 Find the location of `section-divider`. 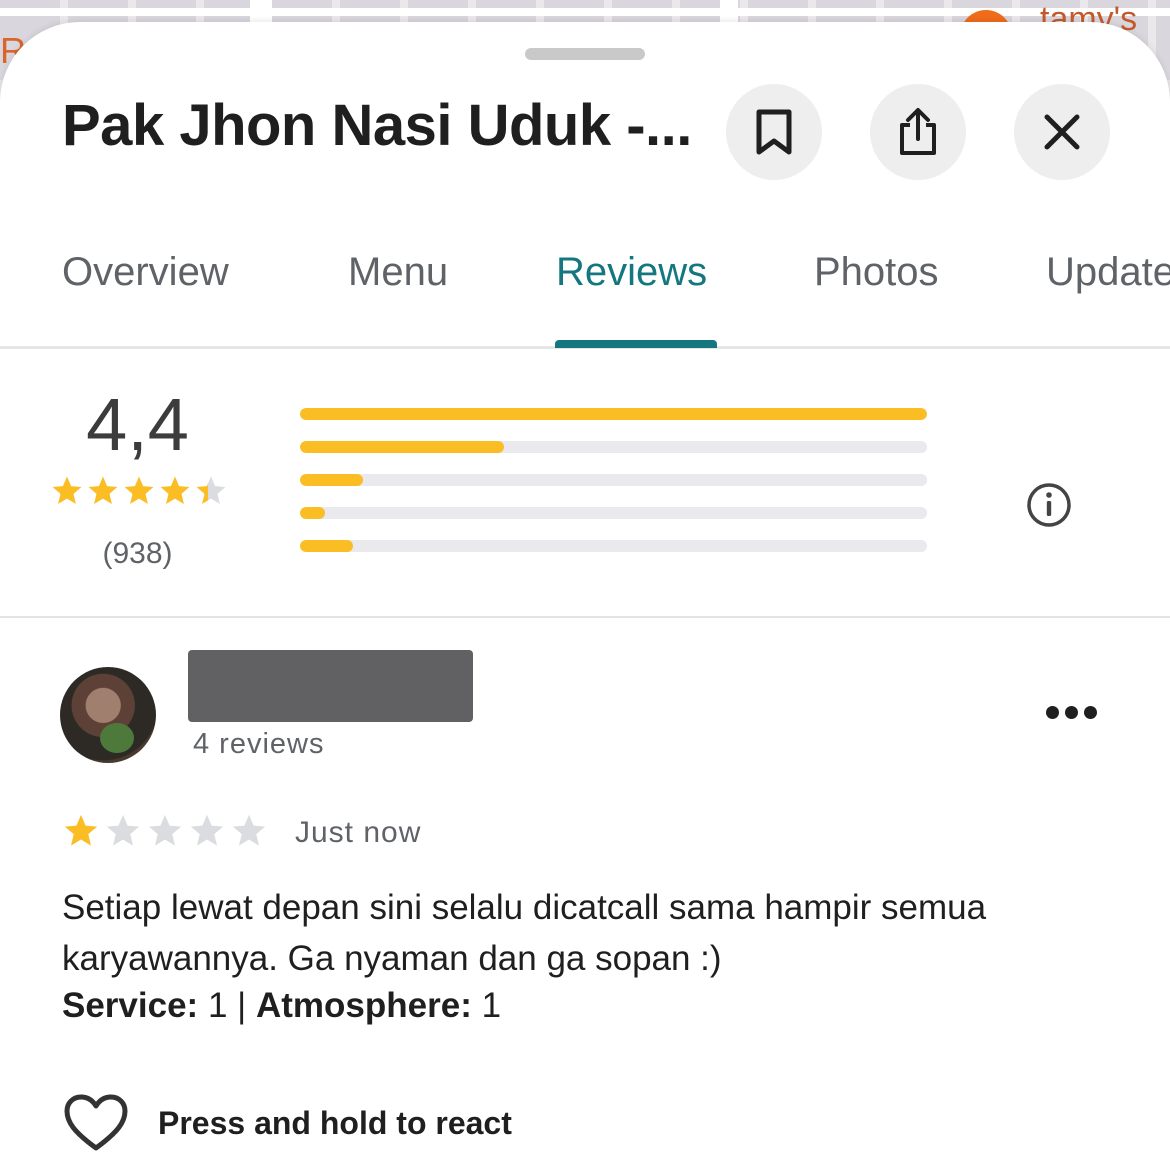

section-divider is located at coordinates (585, 617).